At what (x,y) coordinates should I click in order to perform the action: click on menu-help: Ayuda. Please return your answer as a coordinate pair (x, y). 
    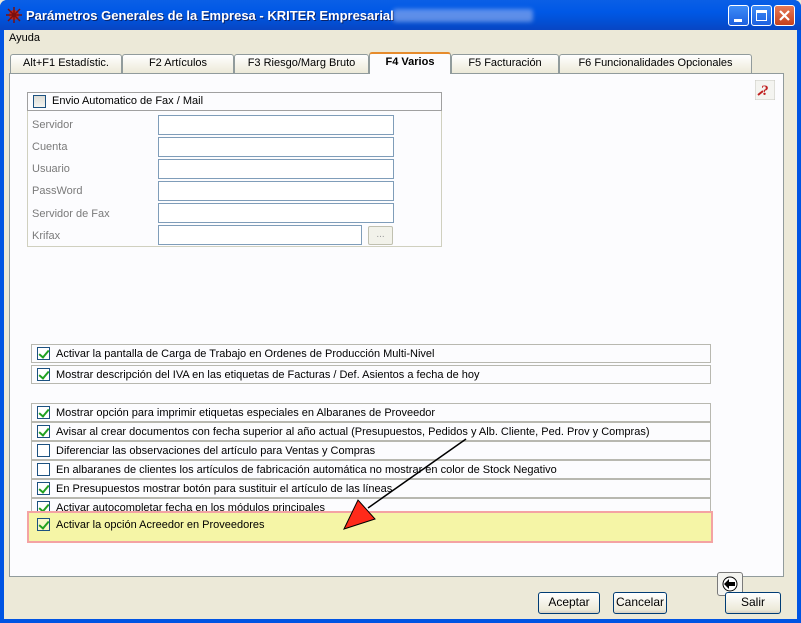
    Looking at the image, I should click on (24, 38).